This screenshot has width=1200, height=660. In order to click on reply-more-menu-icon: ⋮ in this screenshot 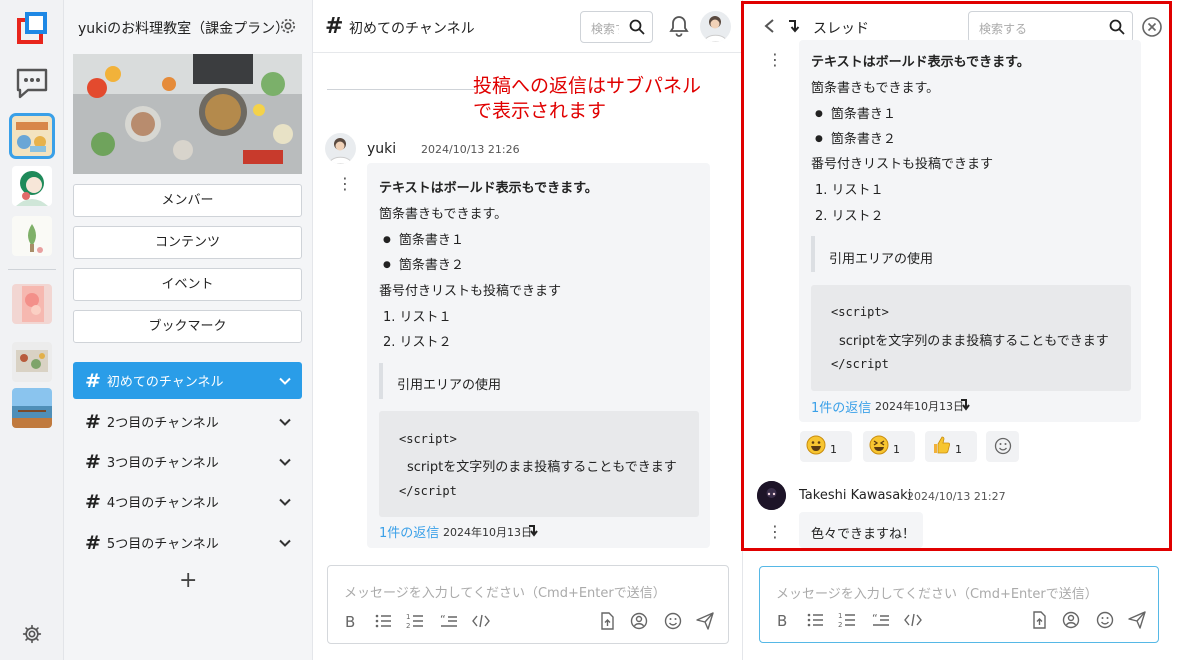, I will do `click(775, 531)`.